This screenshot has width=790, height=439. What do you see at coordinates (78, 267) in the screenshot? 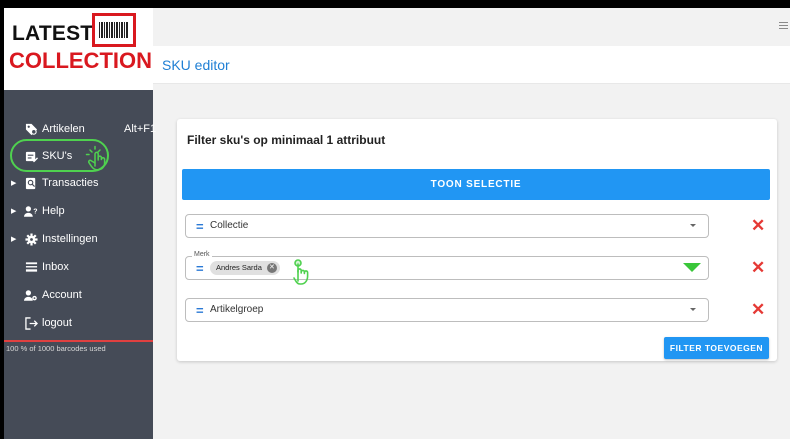
I see `sidebar-item-inbox: Inbox` at bounding box center [78, 267].